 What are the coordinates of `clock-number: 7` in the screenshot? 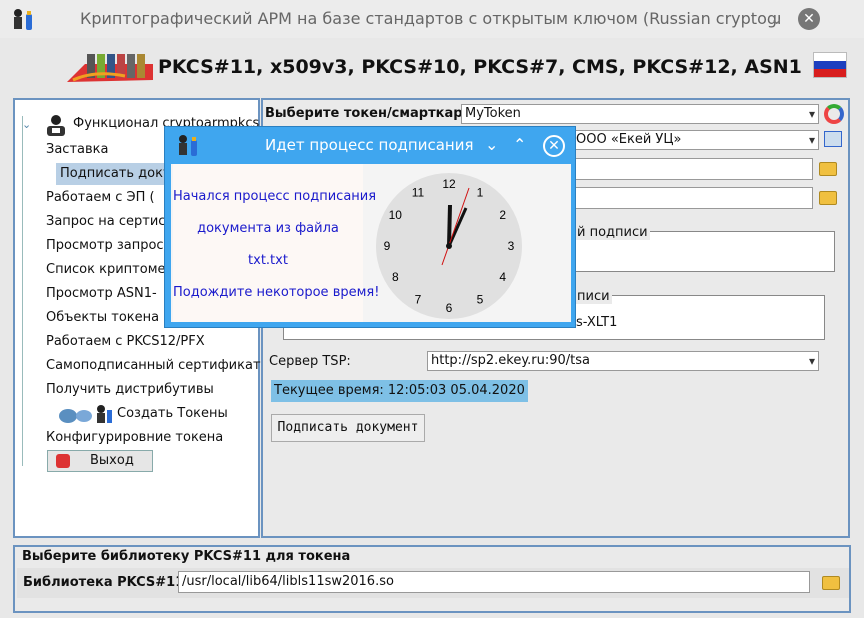 It's located at (418, 300).